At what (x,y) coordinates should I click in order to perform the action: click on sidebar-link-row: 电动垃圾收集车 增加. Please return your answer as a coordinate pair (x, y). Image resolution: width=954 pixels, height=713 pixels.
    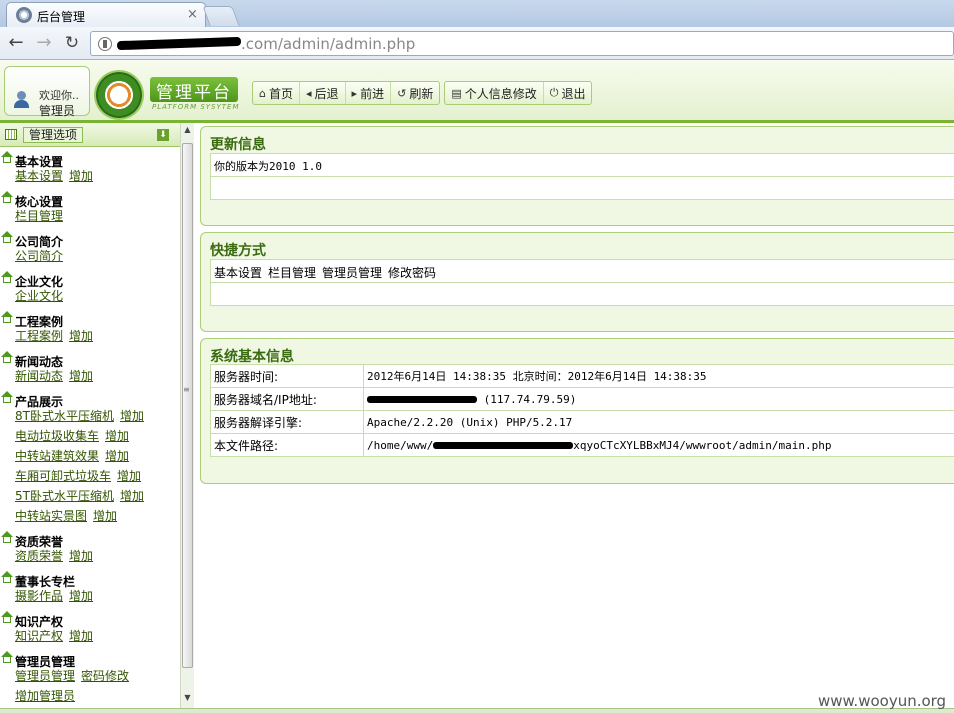
    Looking at the image, I should click on (75, 435).